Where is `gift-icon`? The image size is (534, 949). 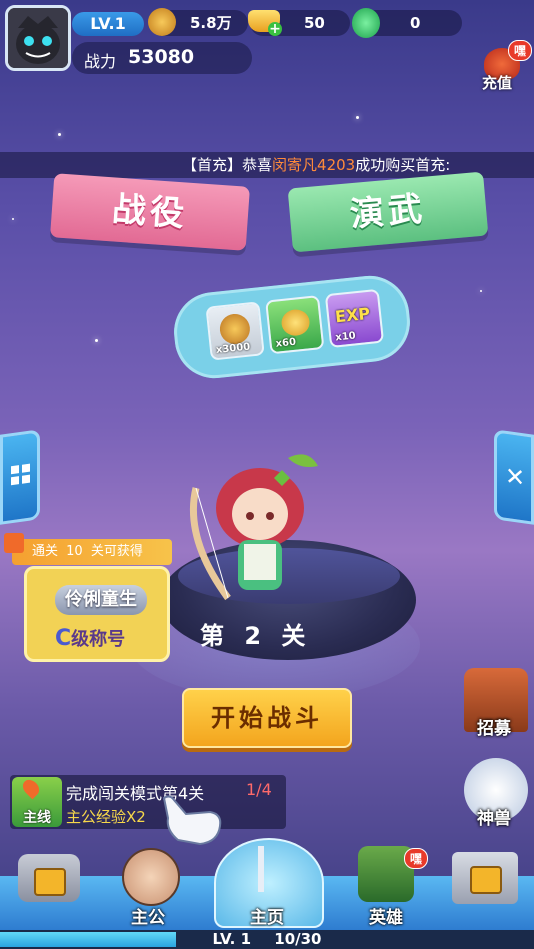
gift-icon is located at coordinates (14, 543).